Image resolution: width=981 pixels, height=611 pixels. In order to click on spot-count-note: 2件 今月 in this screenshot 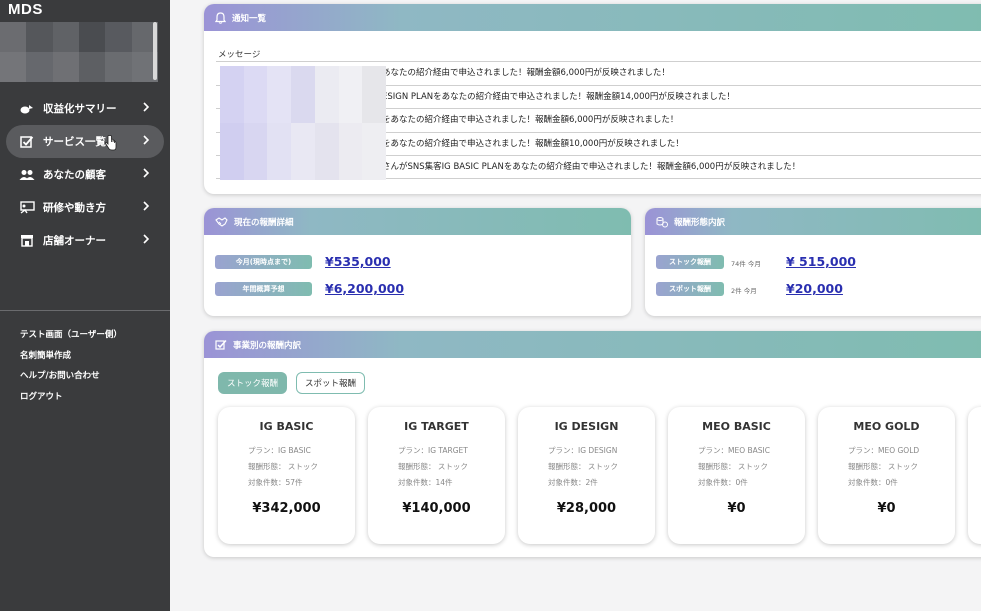, I will do `click(744, 291)`.